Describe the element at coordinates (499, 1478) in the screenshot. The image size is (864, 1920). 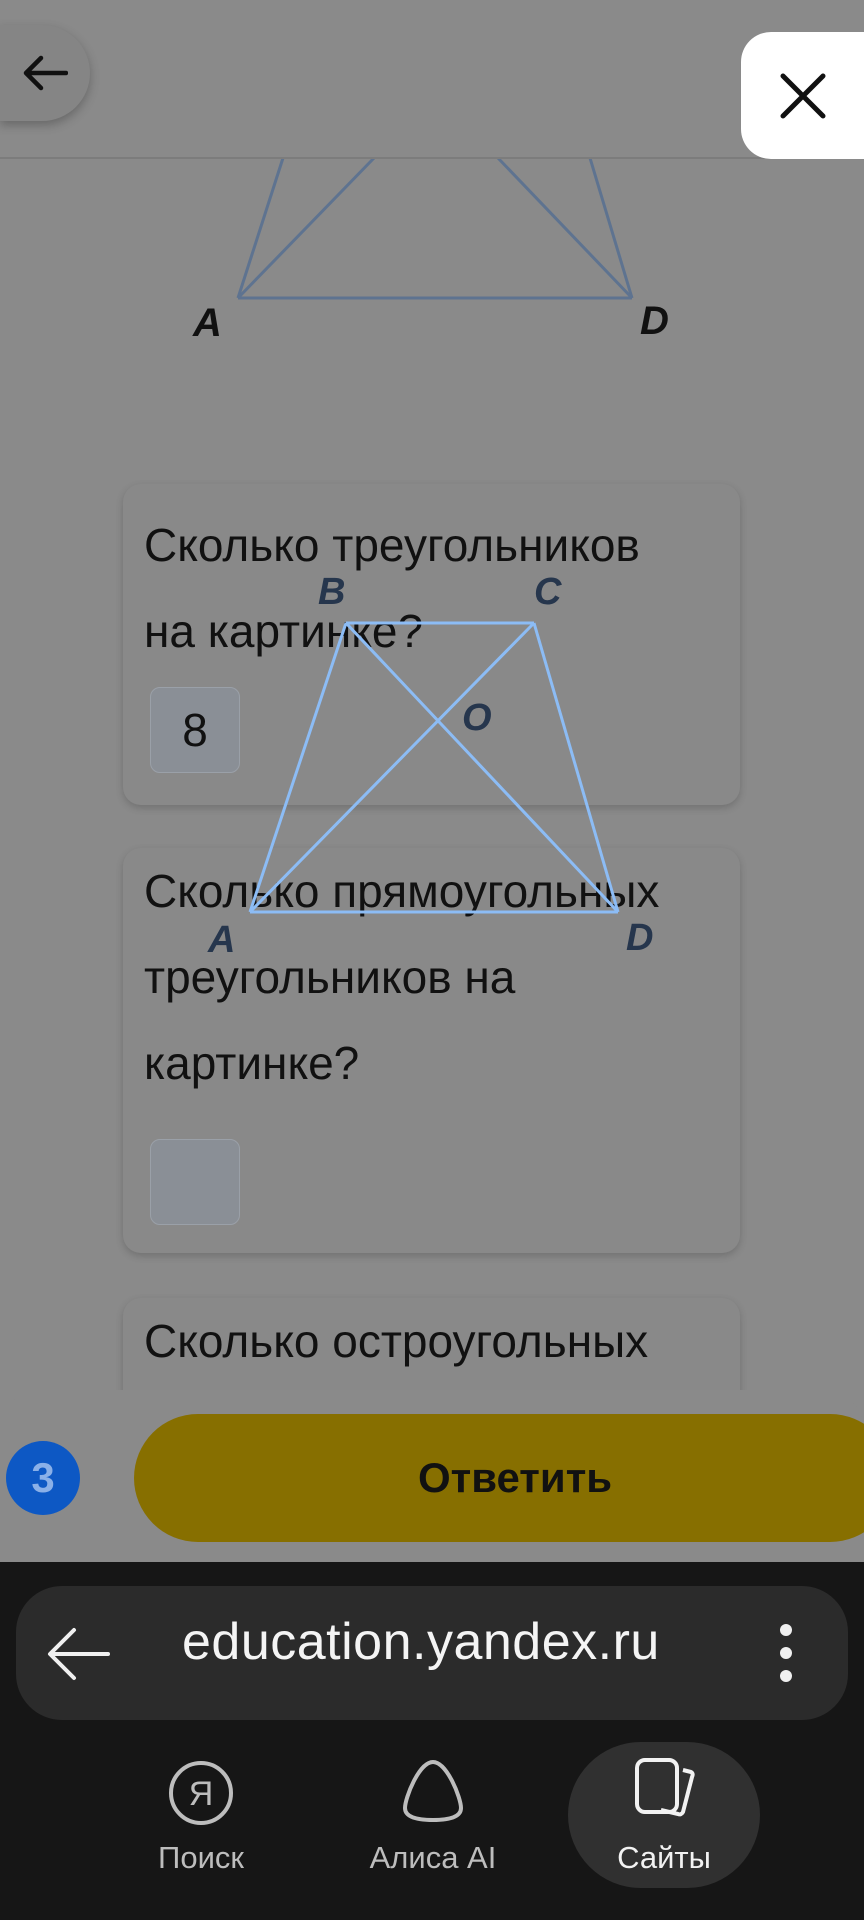
I see `submit-answer-button: Ответить` at that location.